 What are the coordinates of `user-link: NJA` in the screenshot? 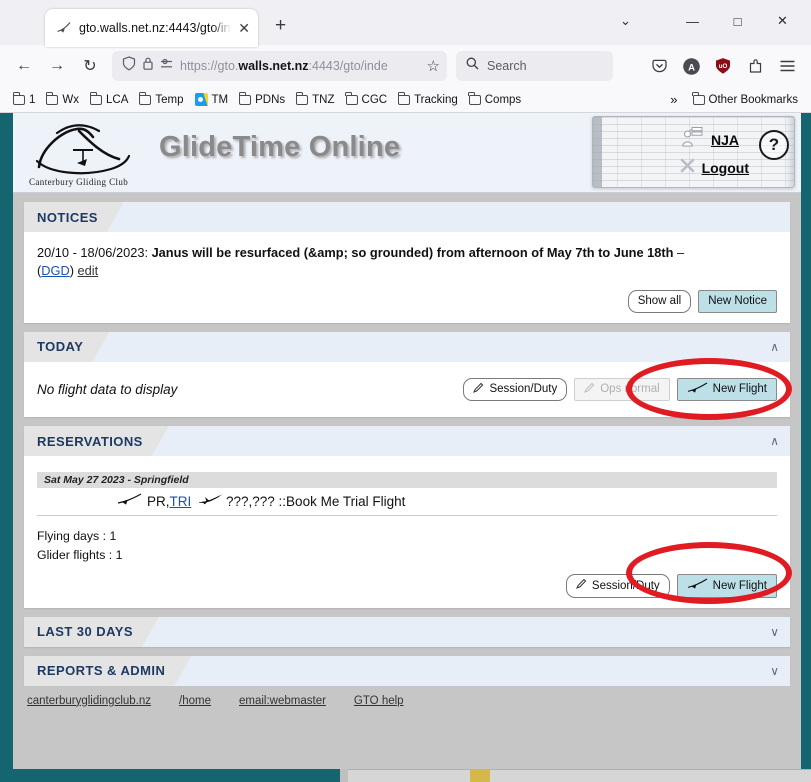 It's located at (725, 140).